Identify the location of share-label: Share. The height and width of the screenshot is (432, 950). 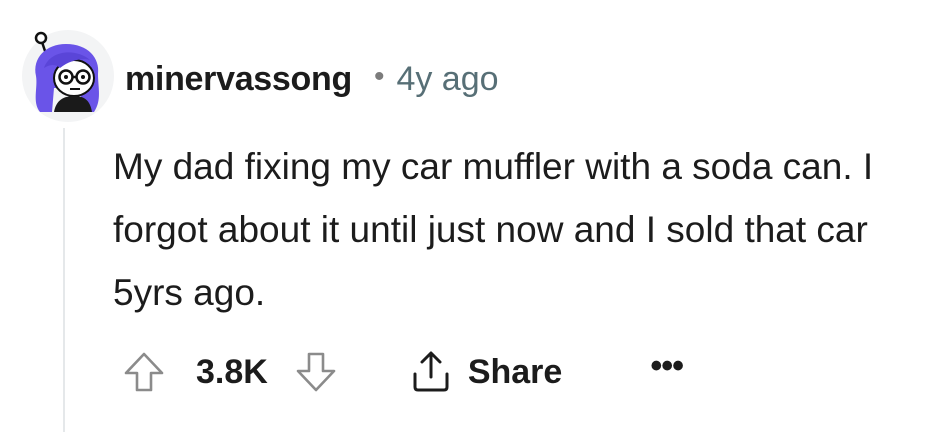
(515, 371).